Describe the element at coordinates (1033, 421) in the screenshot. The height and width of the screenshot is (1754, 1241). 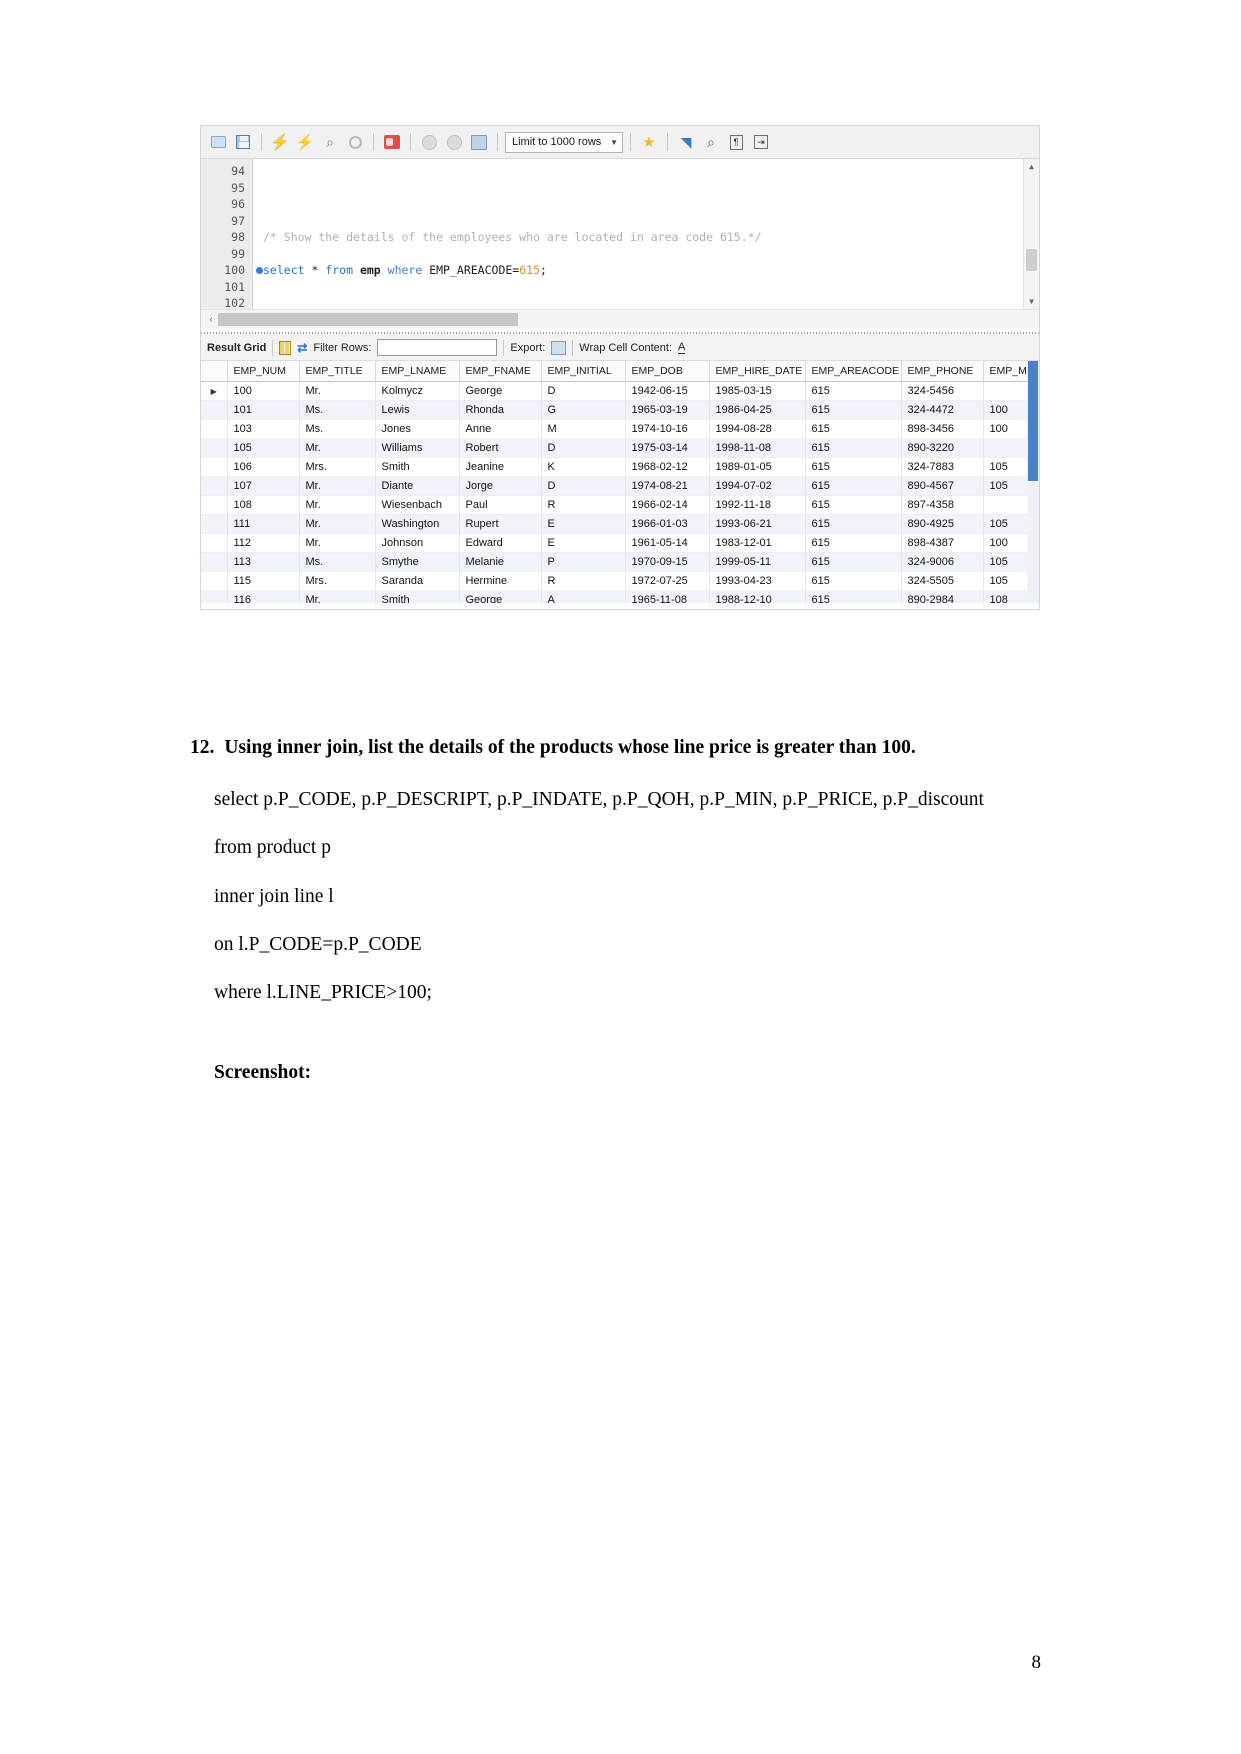
I see `grid-scroll-thumb` at that location.